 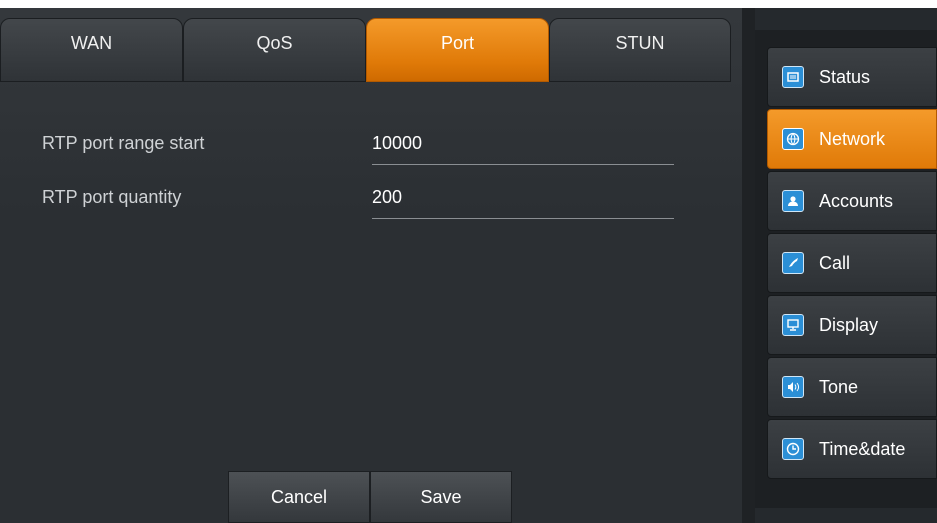 What do you see at coordinates (793, 201) in the screenshot?
I see `accounts-icon` at bounding box center [793, 201].